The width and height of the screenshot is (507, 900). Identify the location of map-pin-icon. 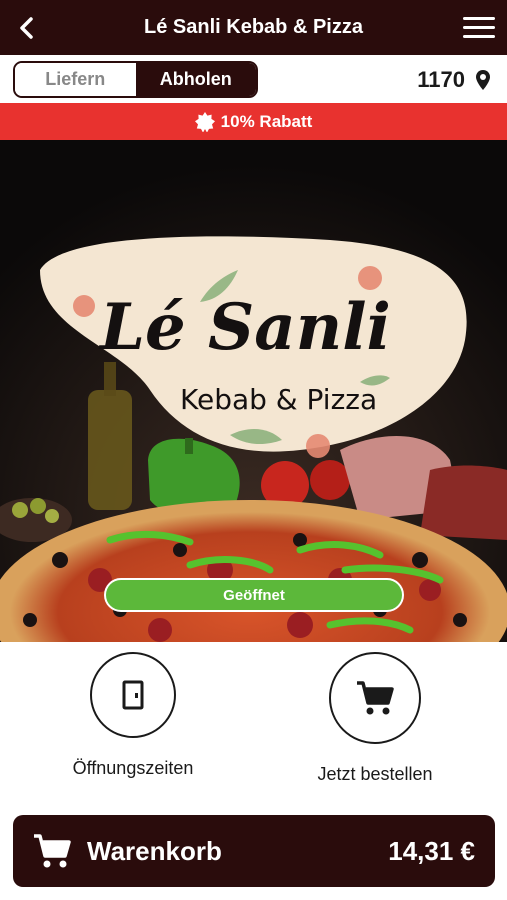
(483, 79).